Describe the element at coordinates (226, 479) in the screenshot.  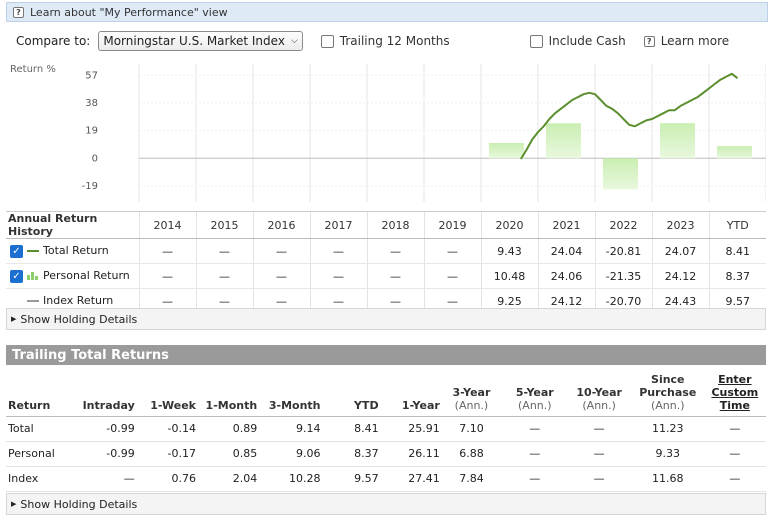
I see `trailing-cell: 2.04` at that location.